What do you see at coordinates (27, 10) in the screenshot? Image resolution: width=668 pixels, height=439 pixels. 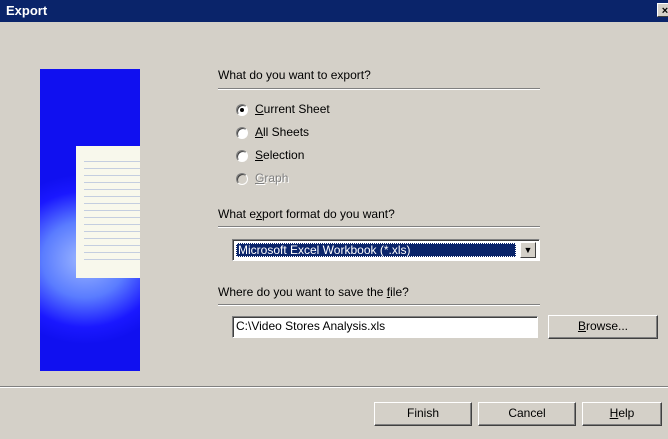 I see `window-title: Export` at bounding box center [27, 10].